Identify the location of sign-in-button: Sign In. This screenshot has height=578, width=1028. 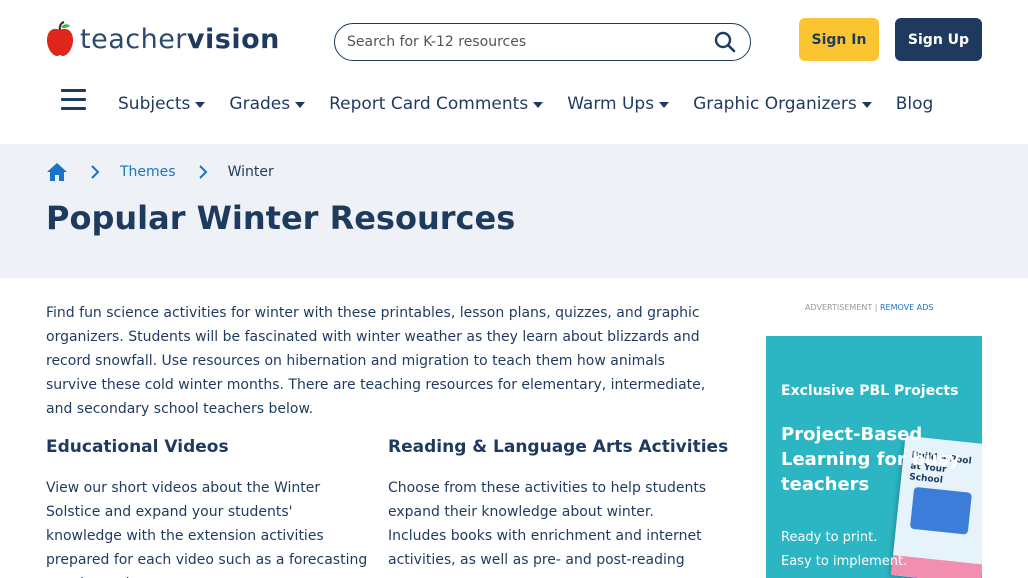
(839, 39).